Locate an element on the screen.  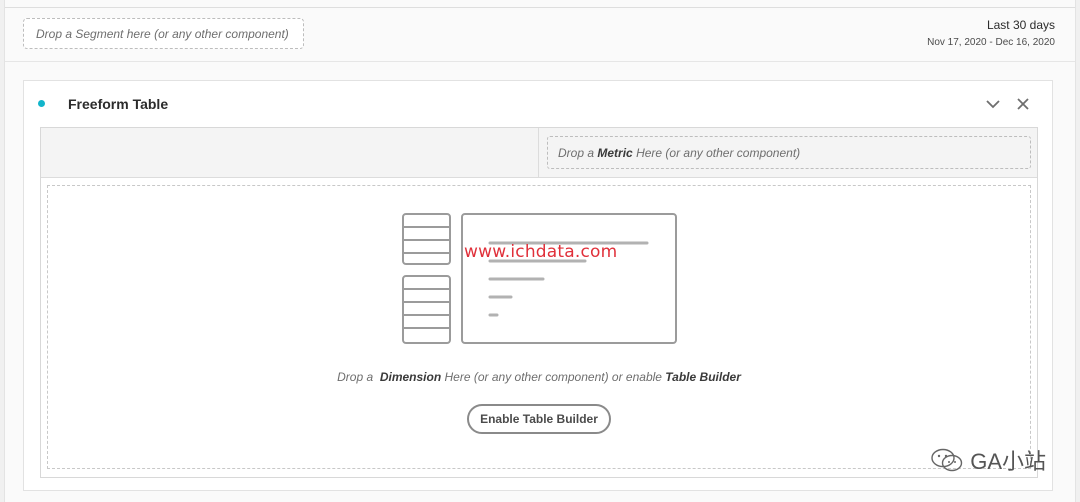
table-builder-strong: Table Builder is located at coordinates (703, 377).